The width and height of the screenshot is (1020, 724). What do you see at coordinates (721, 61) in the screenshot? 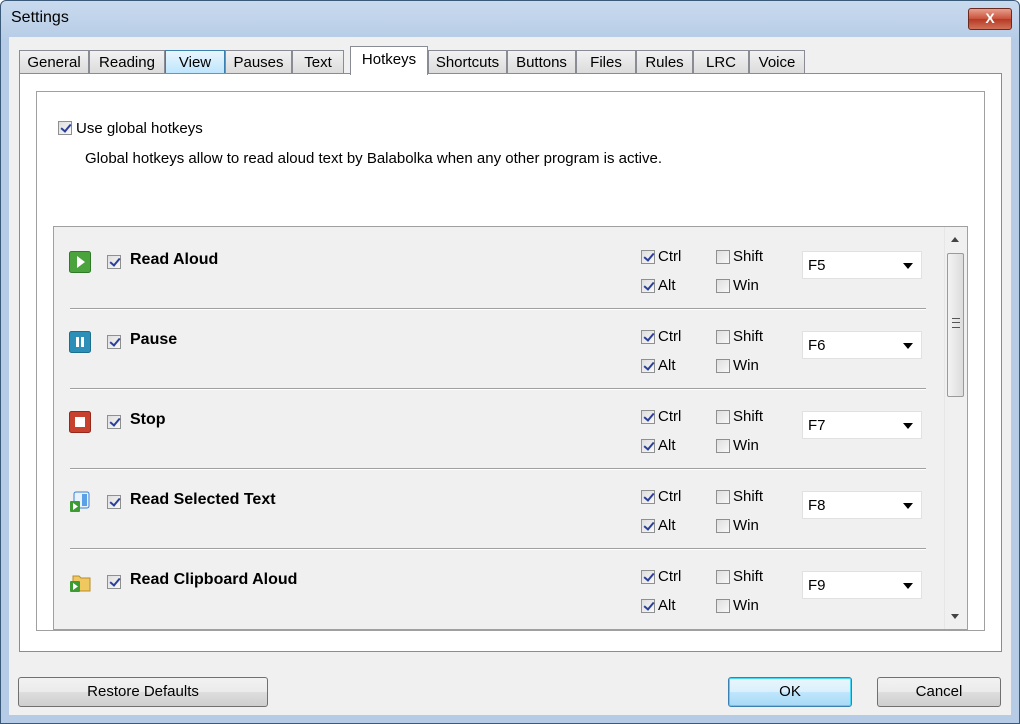
I see `tab-lrc: LRC` at bounding box center [721, 61].